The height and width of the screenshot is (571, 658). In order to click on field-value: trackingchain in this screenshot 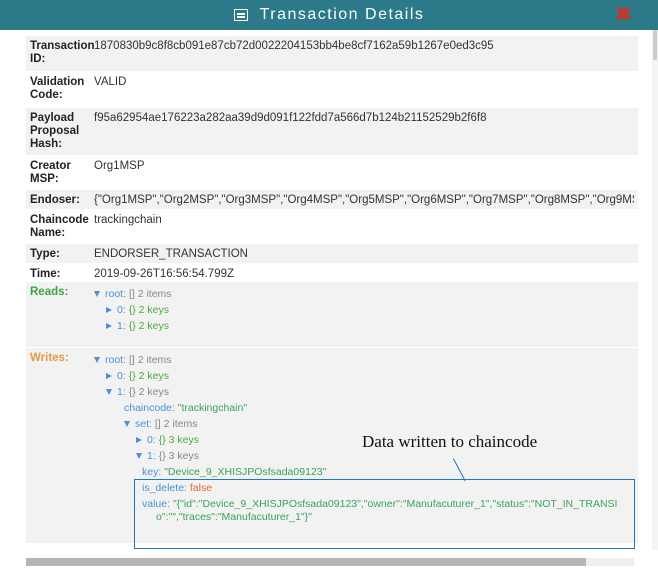, I will do `click(128, 220)`.